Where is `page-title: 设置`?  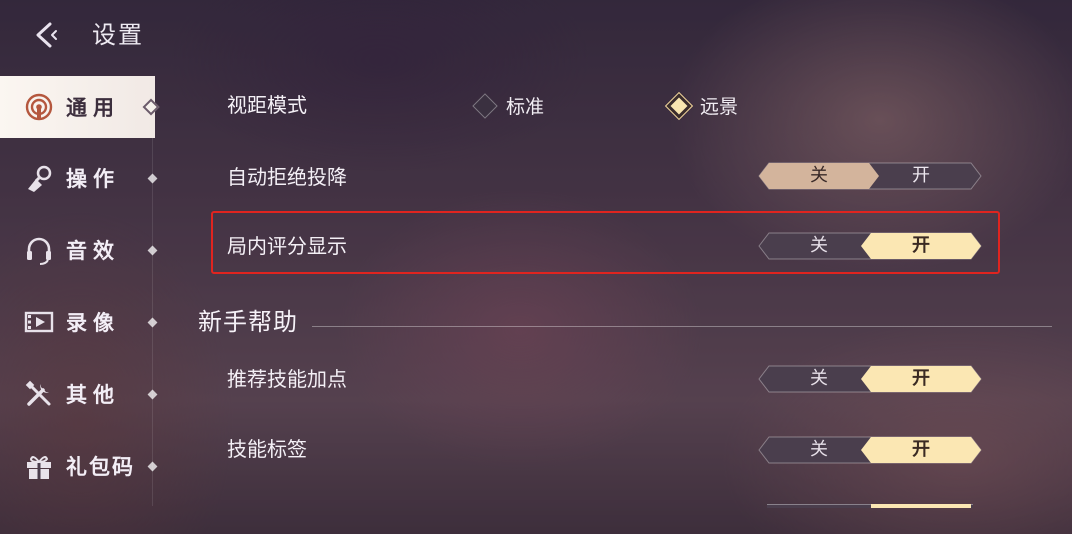
page-title: 设置 is located at coordinates (118, 35).